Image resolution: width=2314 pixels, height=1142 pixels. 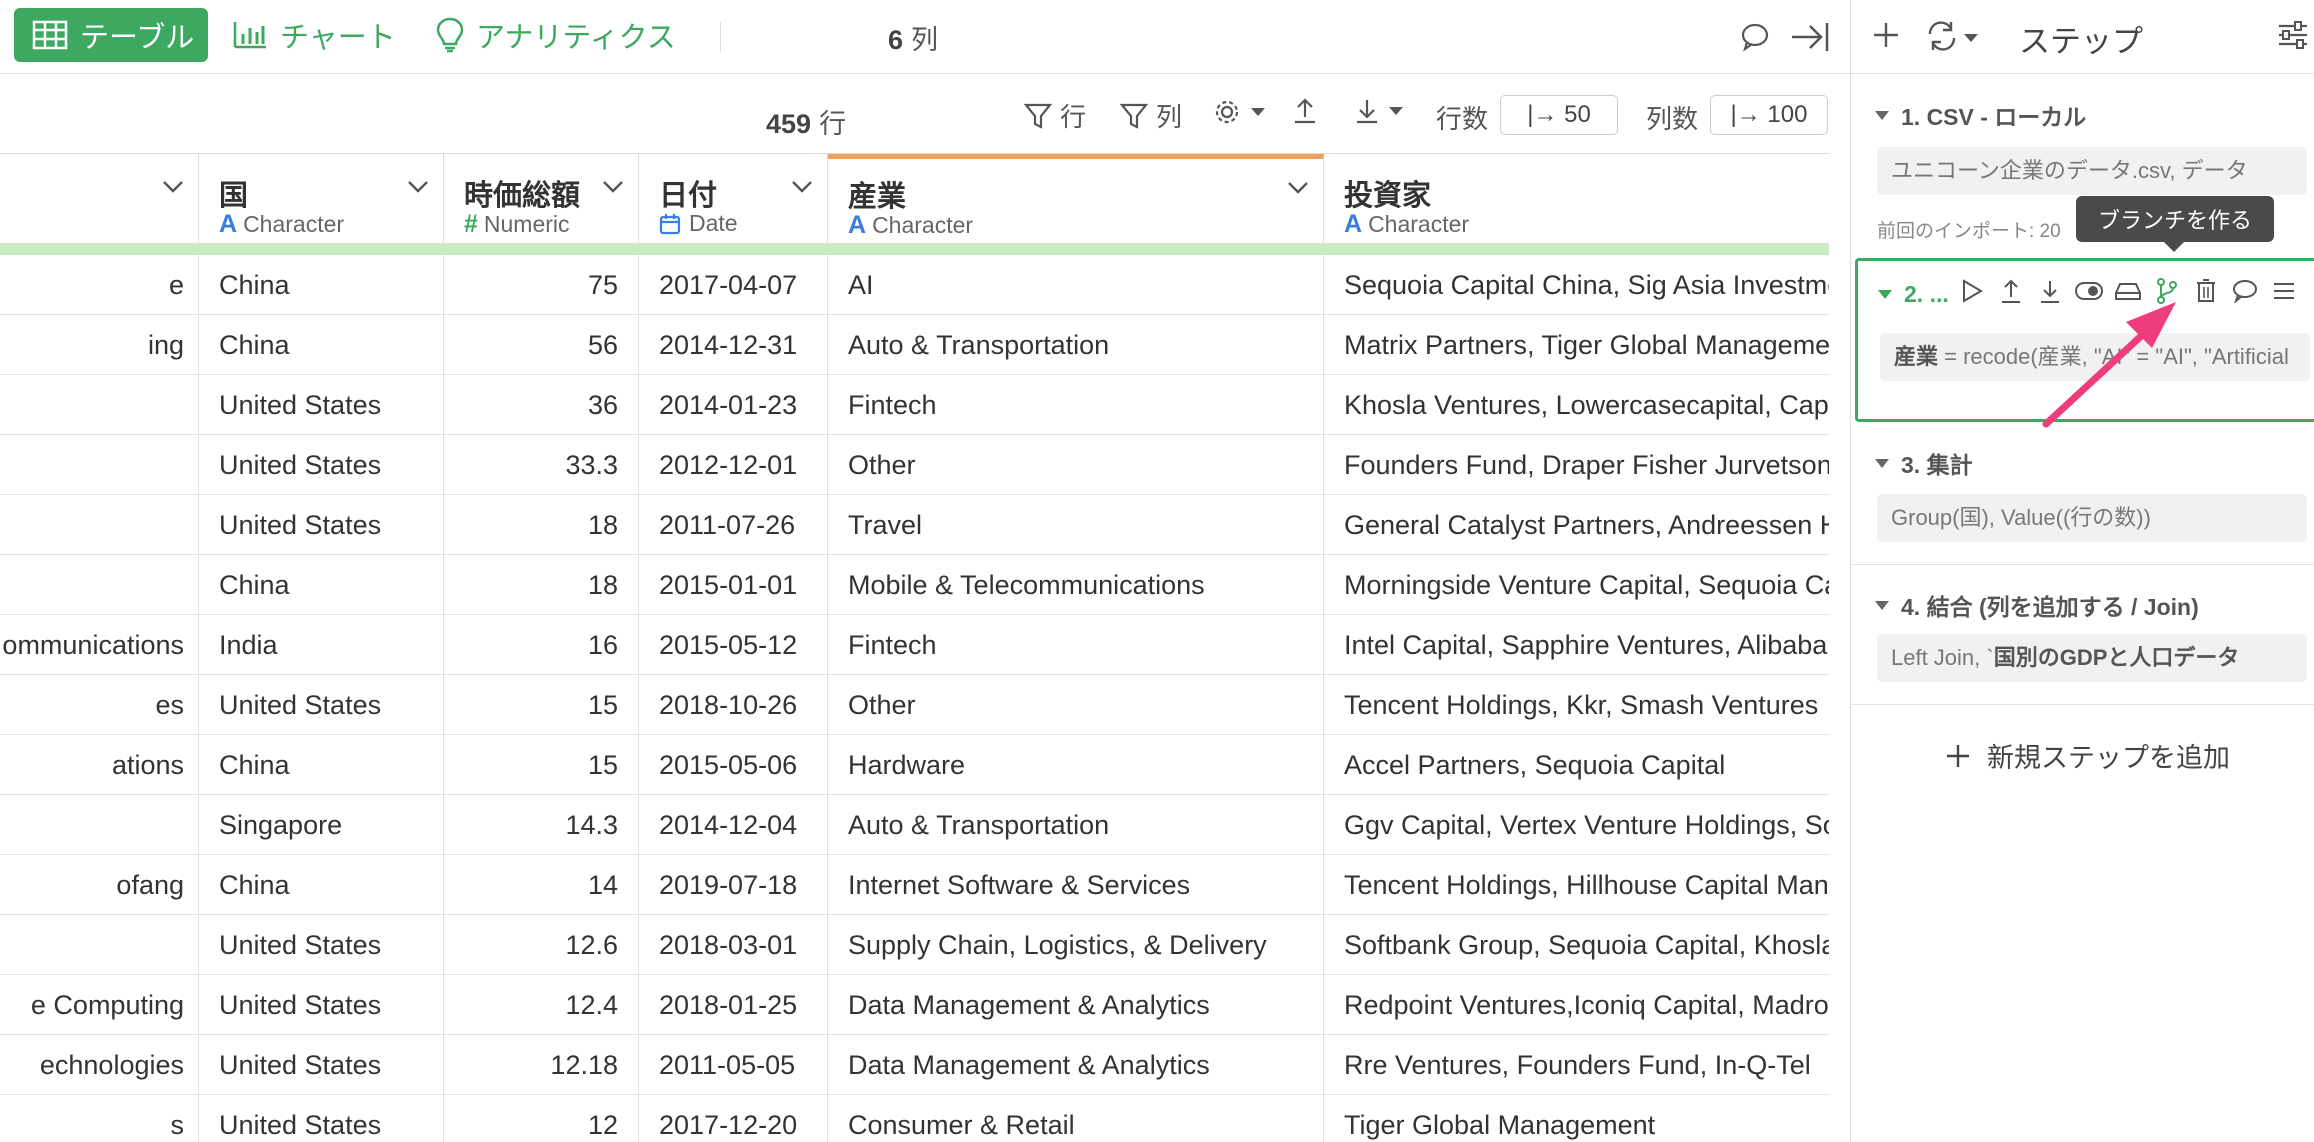 I want to click on date-cell: 2018-03-01, so click(x=733, y=945).